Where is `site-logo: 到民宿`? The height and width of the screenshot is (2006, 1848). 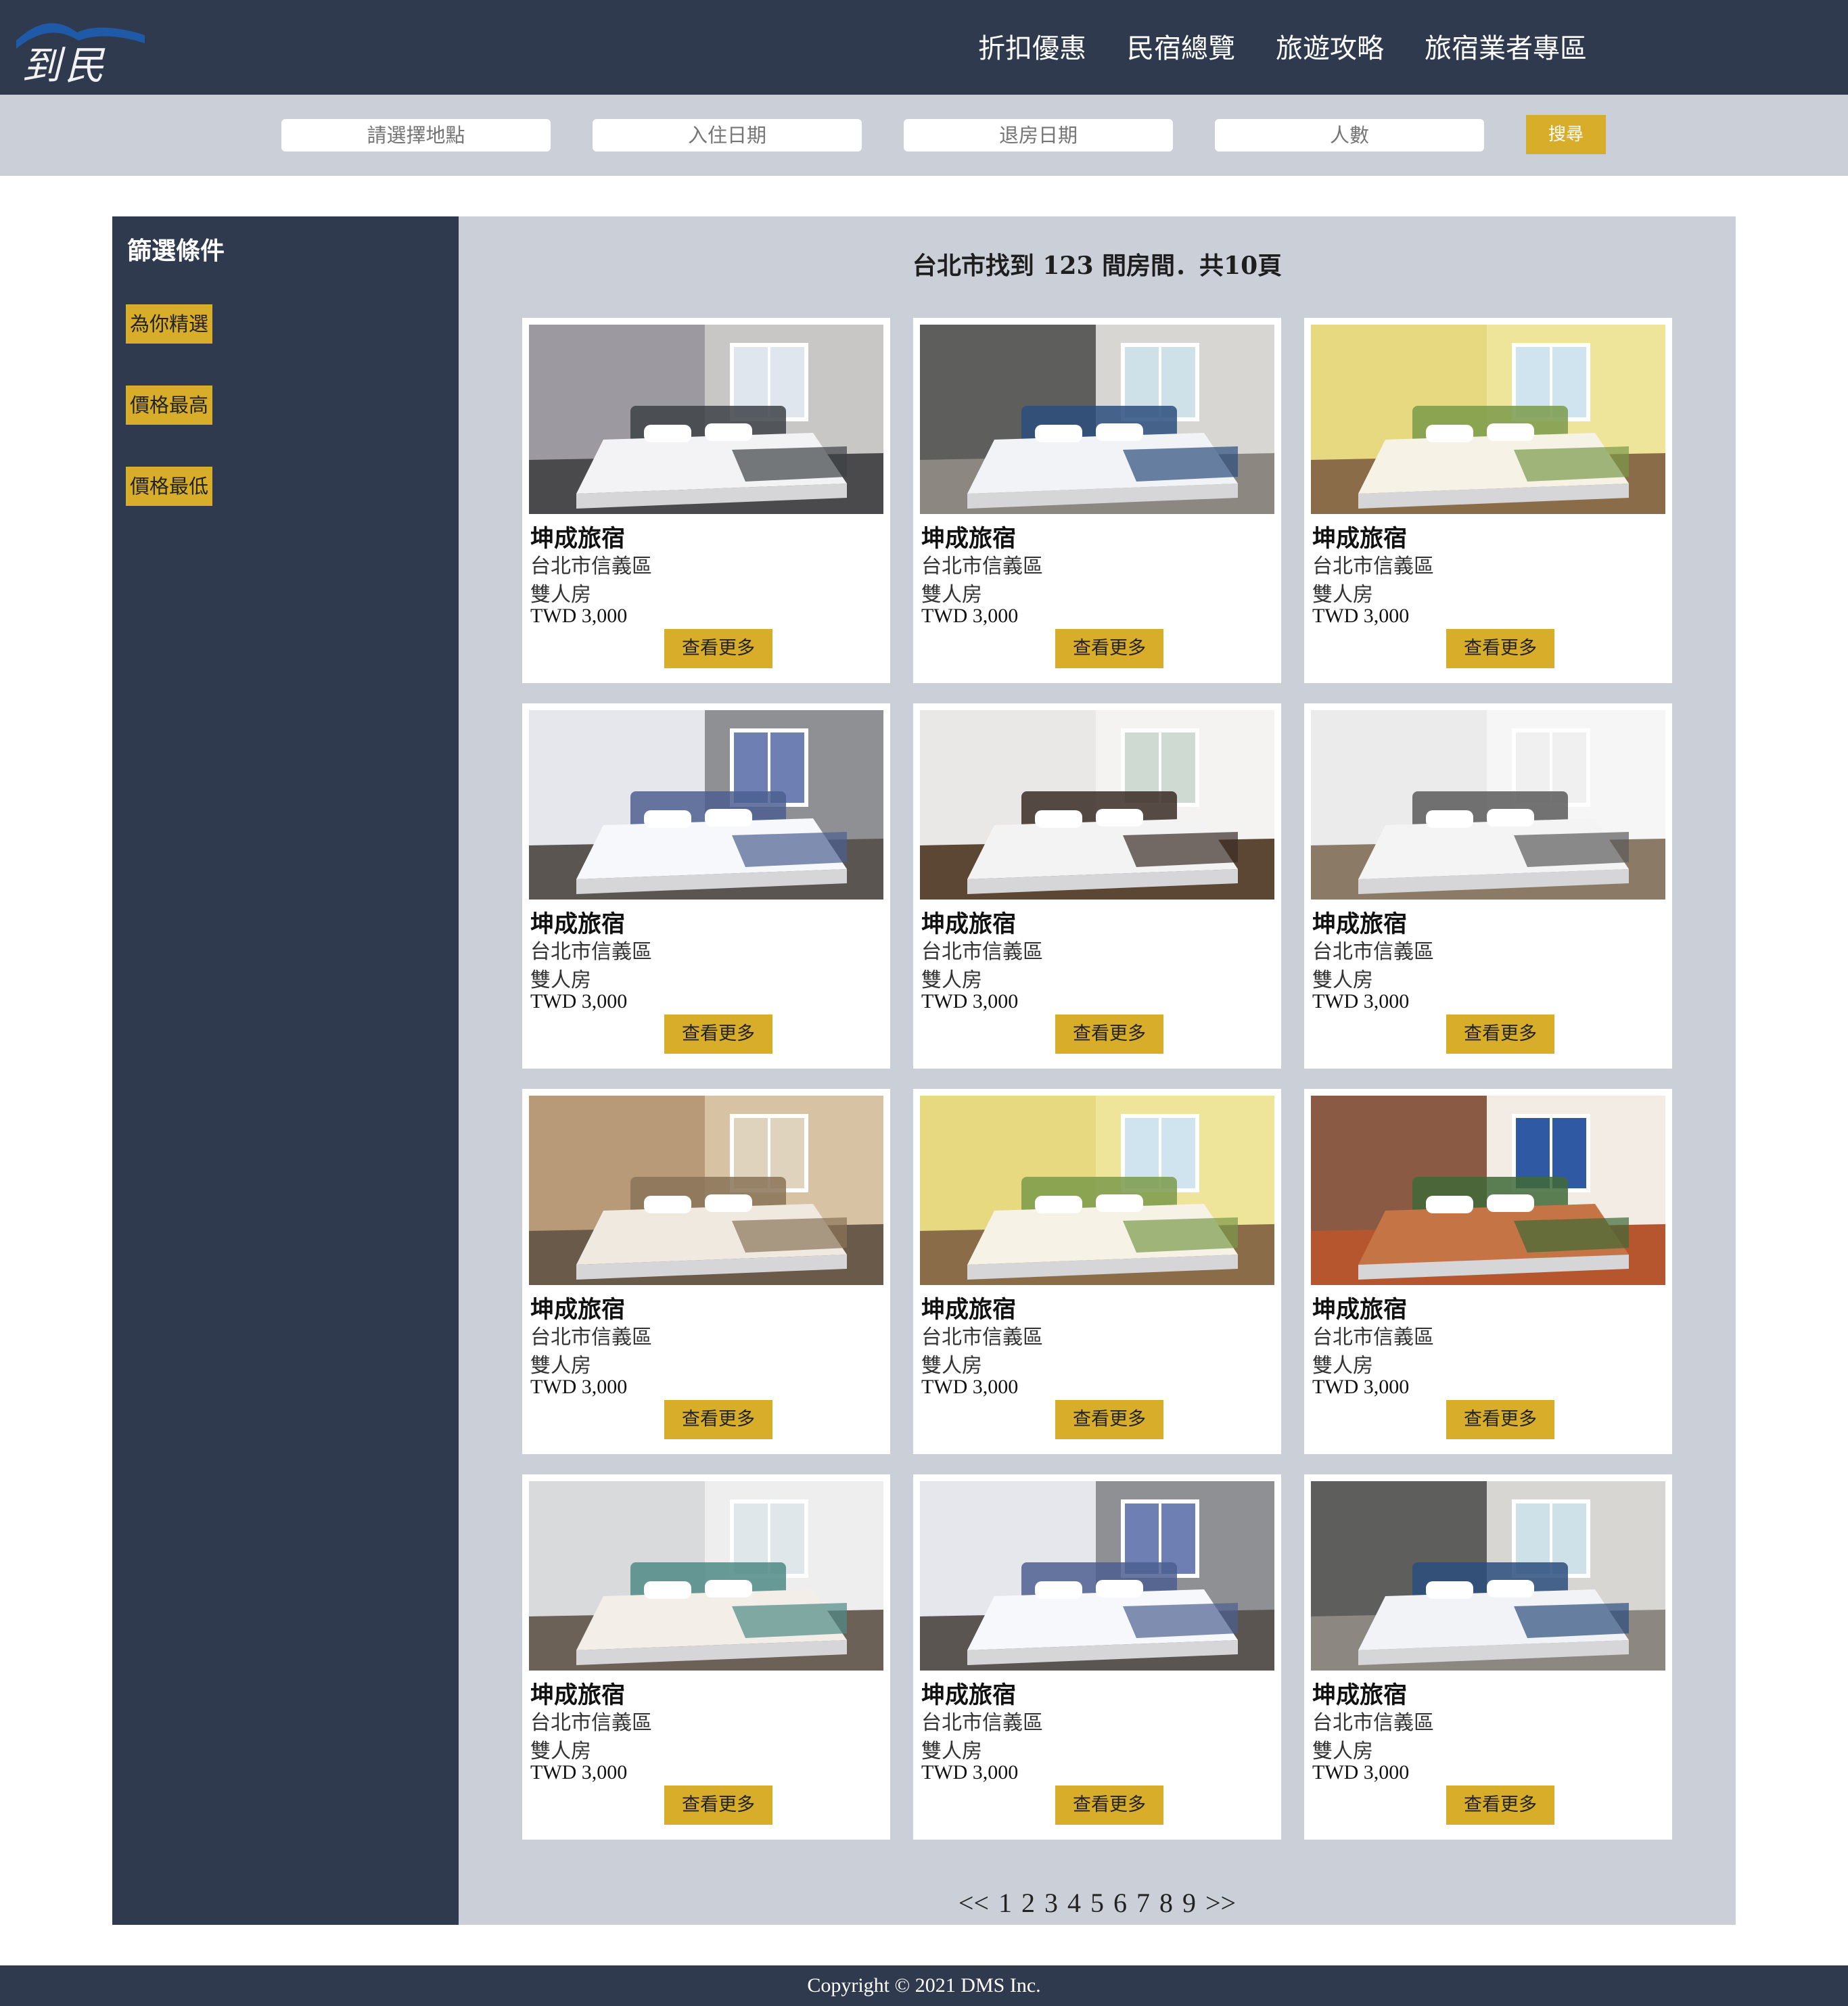 site-logo: 到民宿 is located at coordinates (79, 78).